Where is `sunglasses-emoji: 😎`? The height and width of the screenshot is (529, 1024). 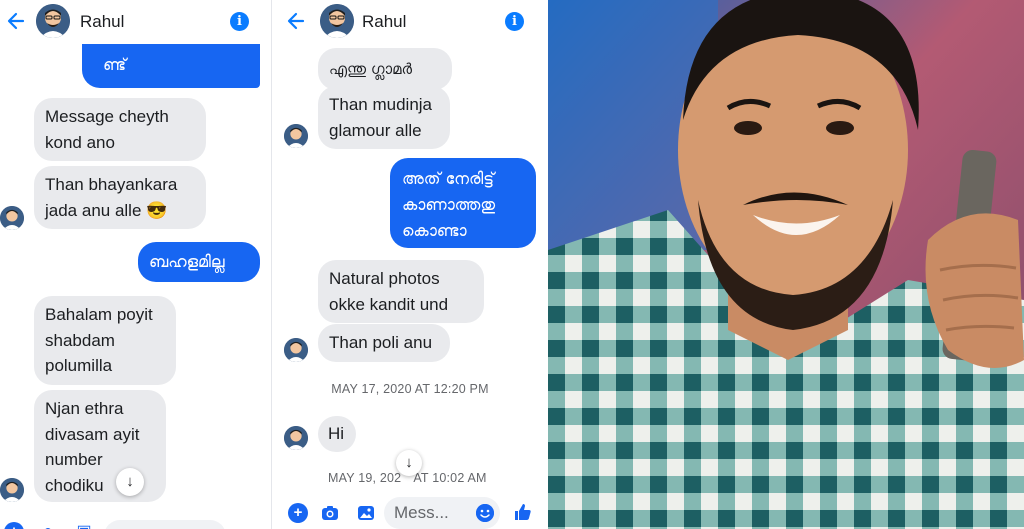
sunglasses-emoji: 😎 is located at coordinates (157, 210).